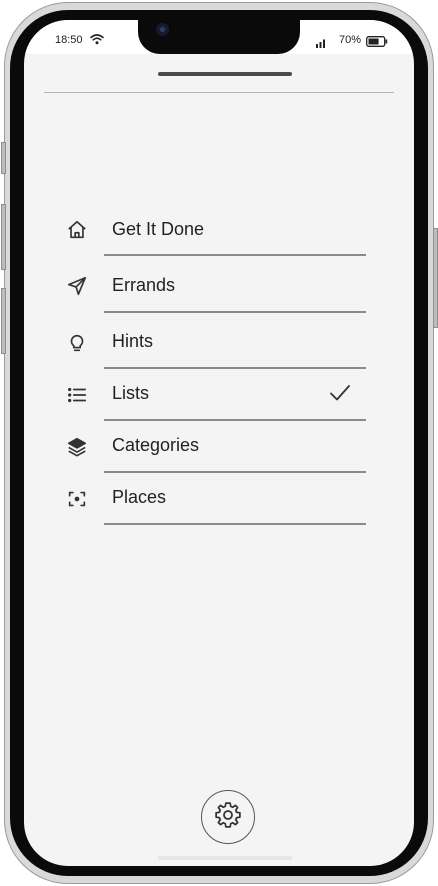 This screenshot has height=886, width=438. Describe the element at coordinates (3, 158) in the screenshot. I see `mute-switch` at that location.